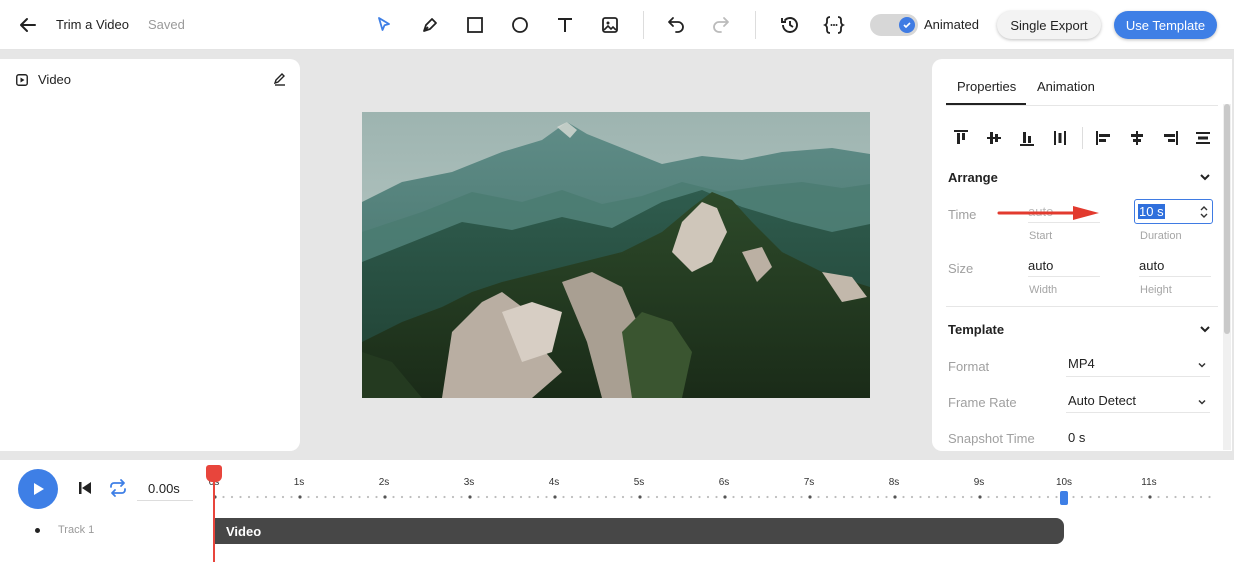 Image resolution: width=1234 pixels, height=562 pixels. I want to click on align-bottom-icon, so click(1027, 138).